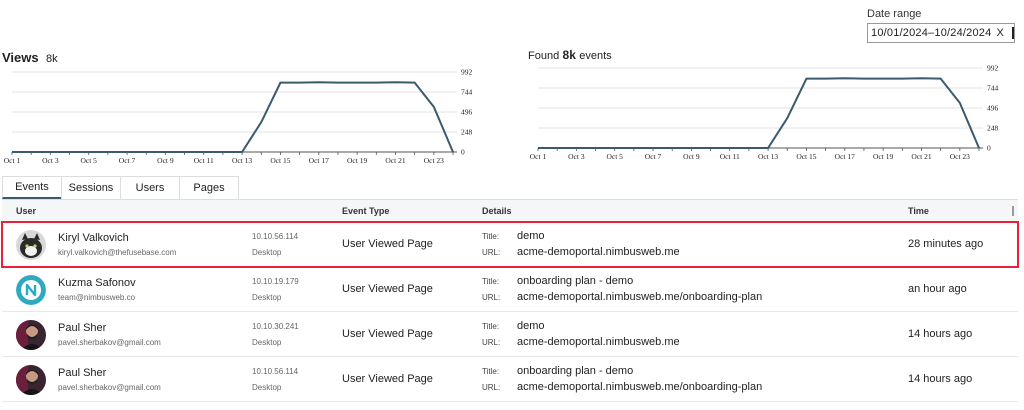 This screenshot has height=410, width=1024. I want to click on tab-sessions: Sessions, so click(91, 187).